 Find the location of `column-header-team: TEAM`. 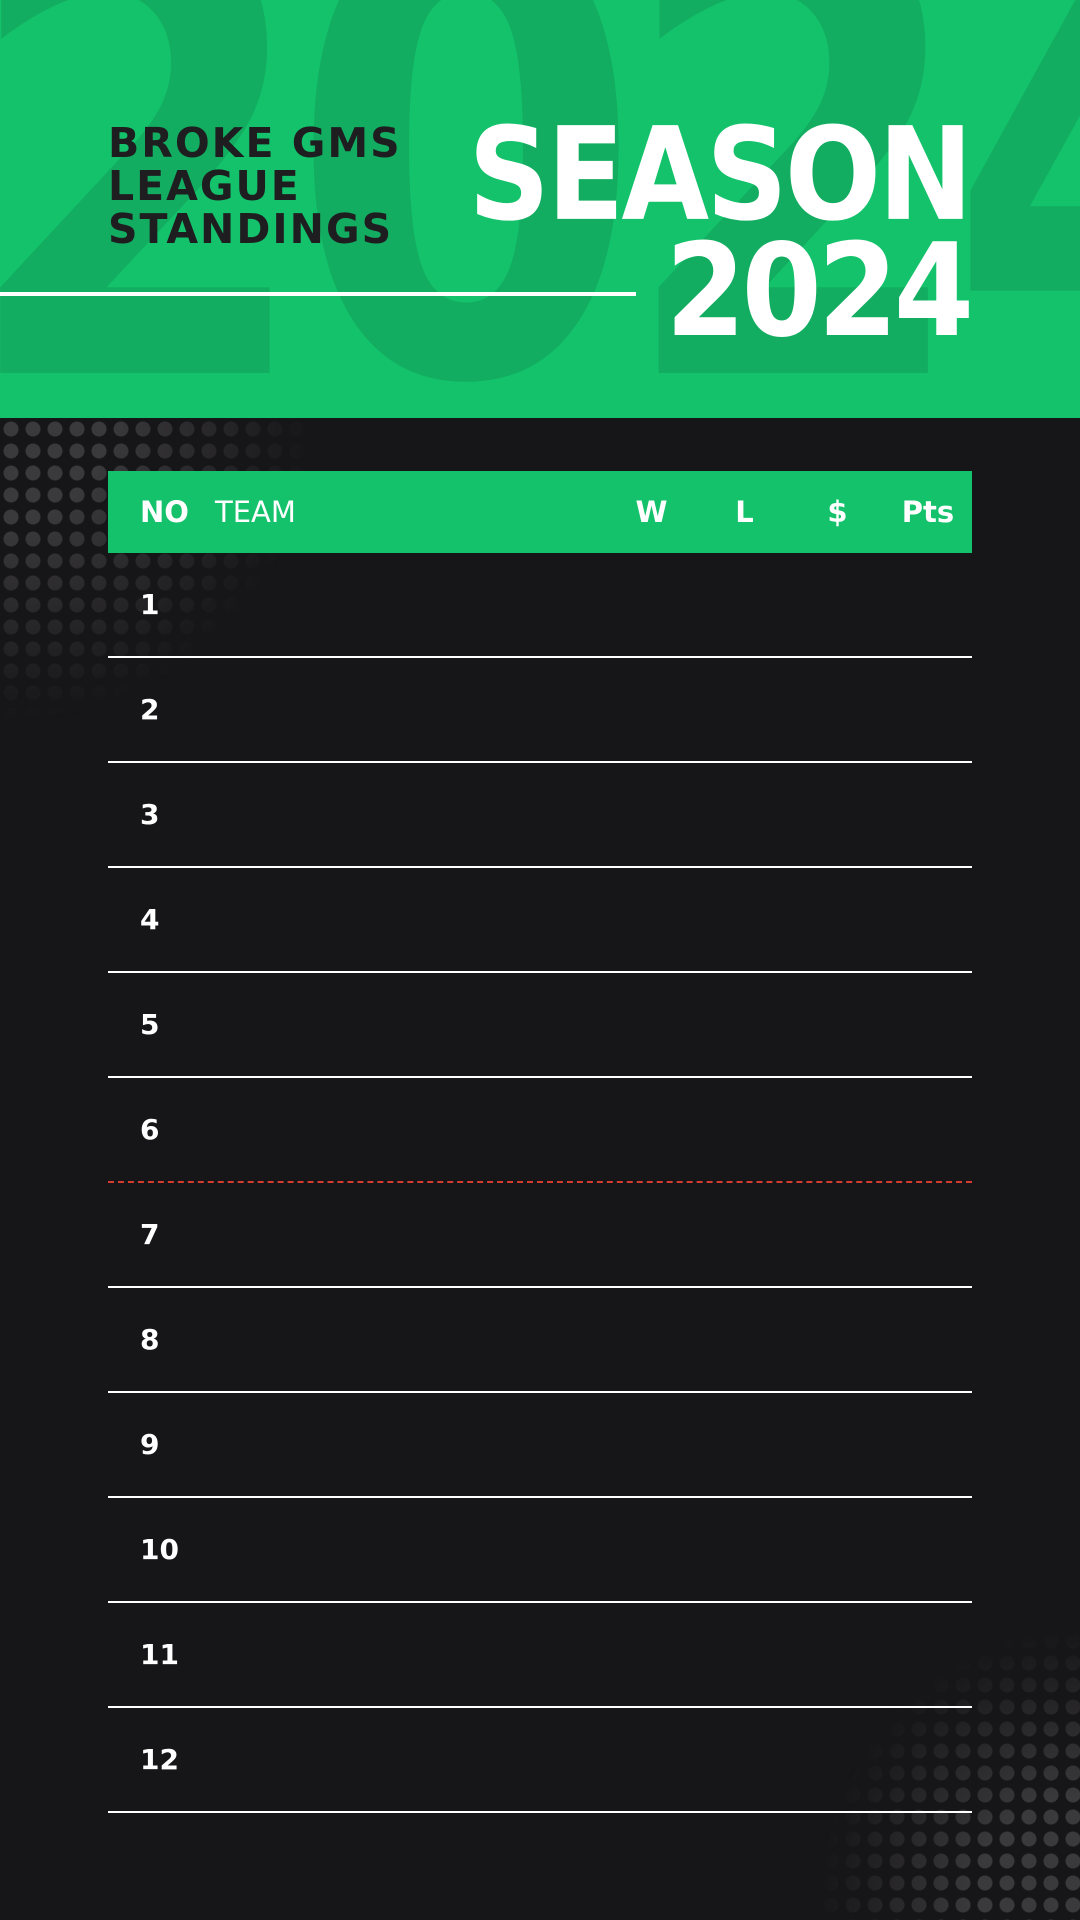

column-header-team: TEAM is located at coordinates (255, 512).